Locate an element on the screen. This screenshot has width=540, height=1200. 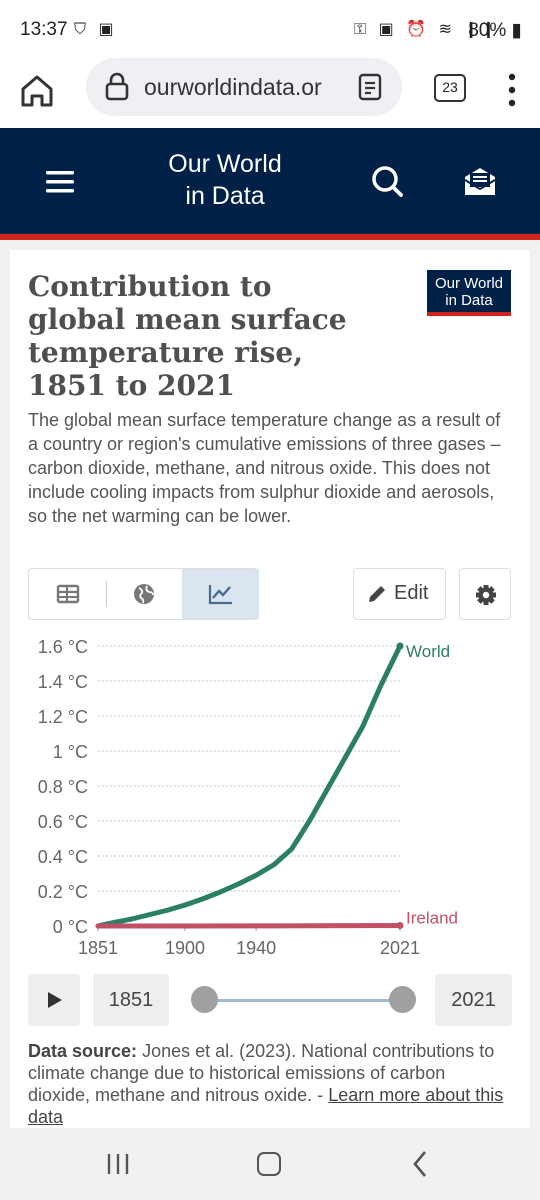
url-text: ourworldindata.or is located at coordinates (243, 87).